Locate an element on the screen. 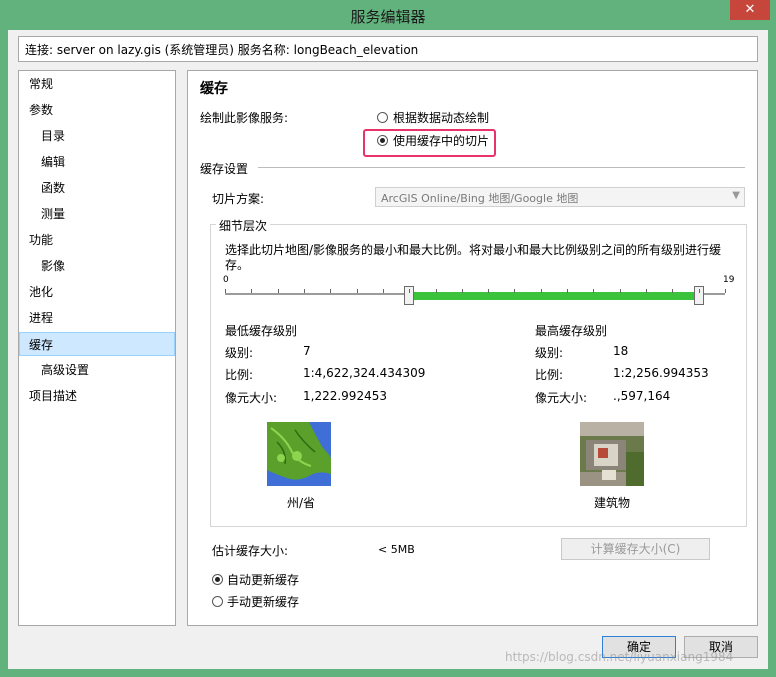 This screenshot has height=677, width=776. min-scale-label: 比例: is located at coordinates (239, 375).